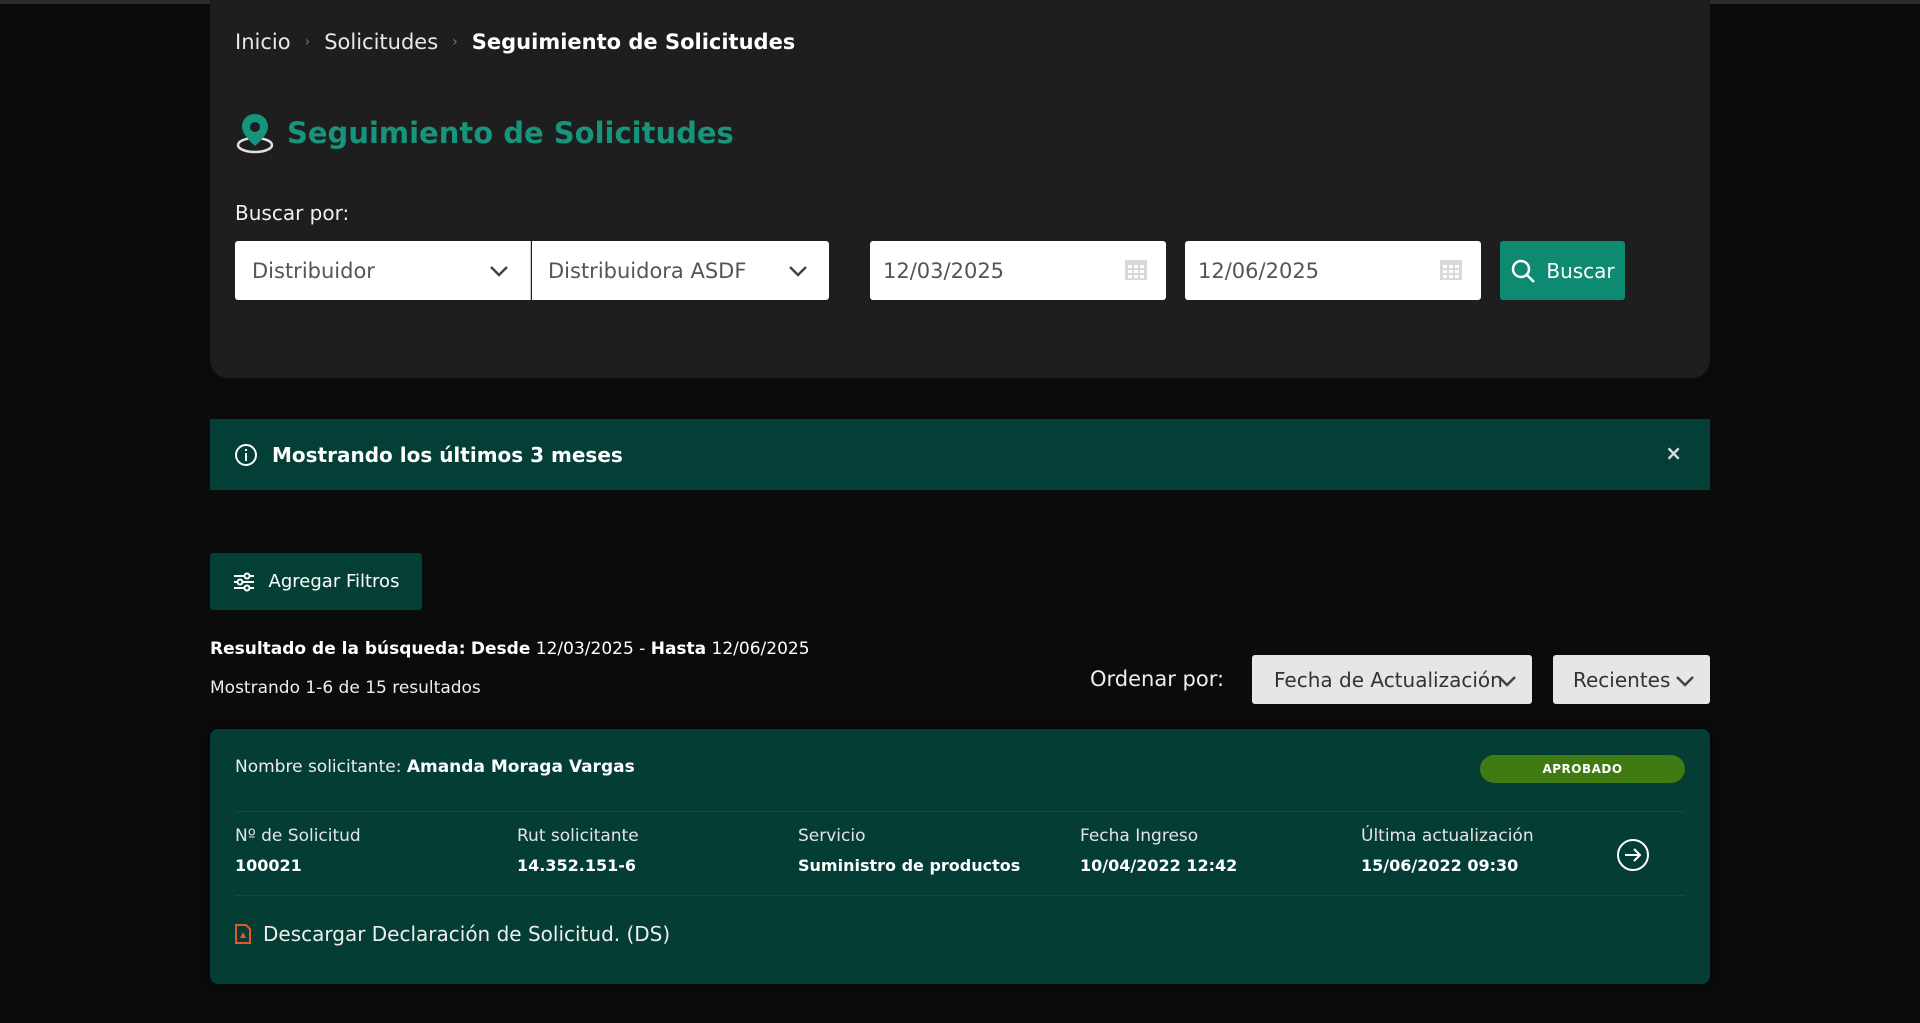 This screenshot has width=1920, height=1023. I want to click on field-service: Servicio Suministro de productos, so click(909, 850).